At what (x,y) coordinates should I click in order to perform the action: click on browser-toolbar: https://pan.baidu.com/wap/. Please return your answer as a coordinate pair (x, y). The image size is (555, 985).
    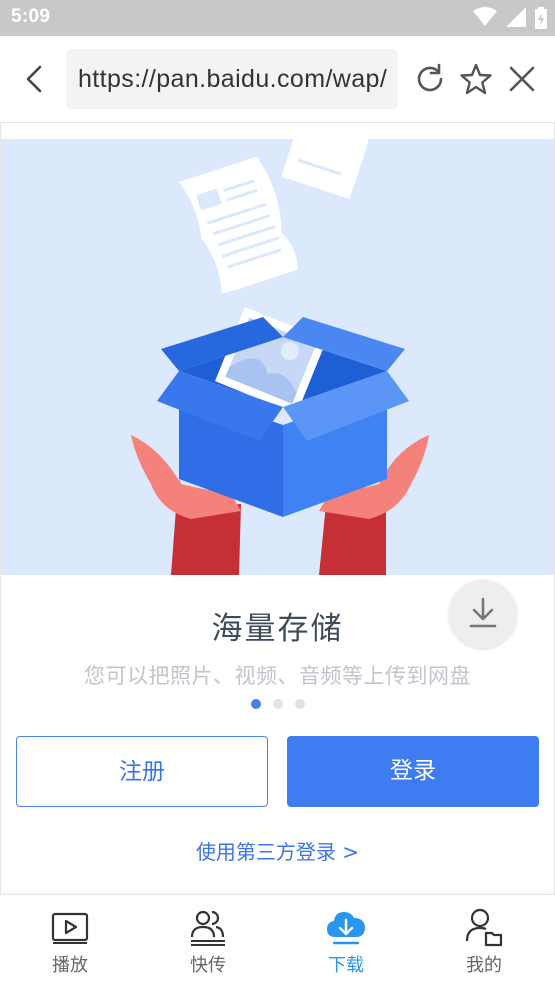
    Looking at the image, I should click on (277, 79).